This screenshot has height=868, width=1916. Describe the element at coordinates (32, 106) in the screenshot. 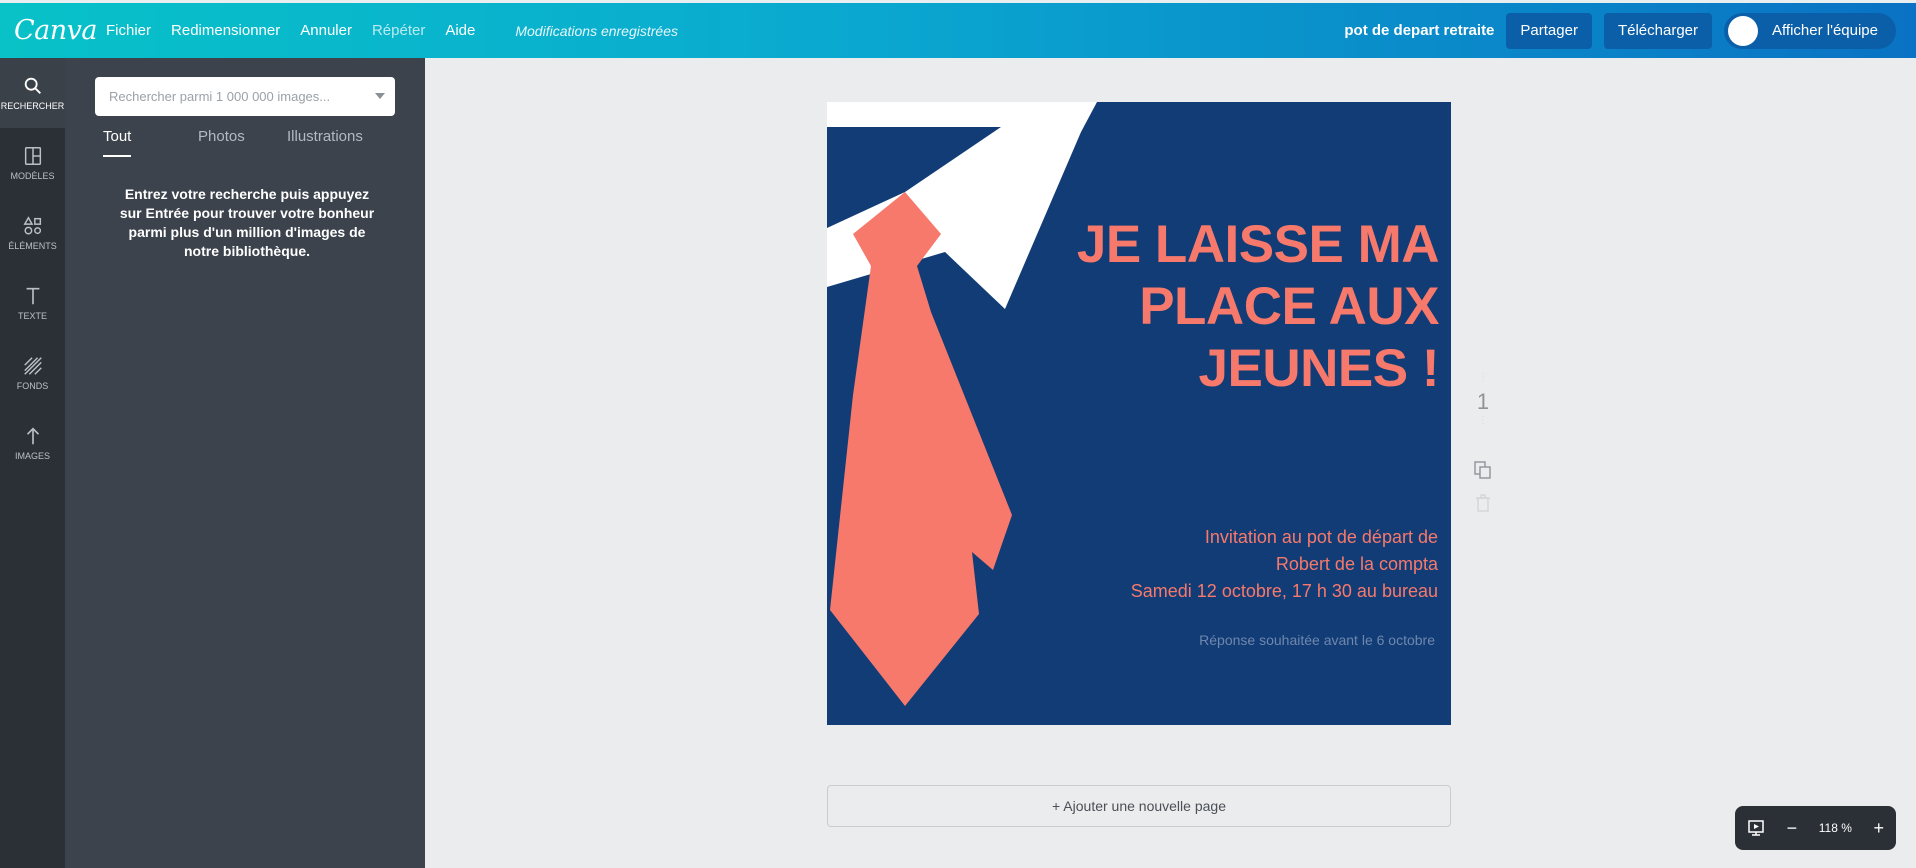

I see `rail-search-label: RECHERCHER` at that location.